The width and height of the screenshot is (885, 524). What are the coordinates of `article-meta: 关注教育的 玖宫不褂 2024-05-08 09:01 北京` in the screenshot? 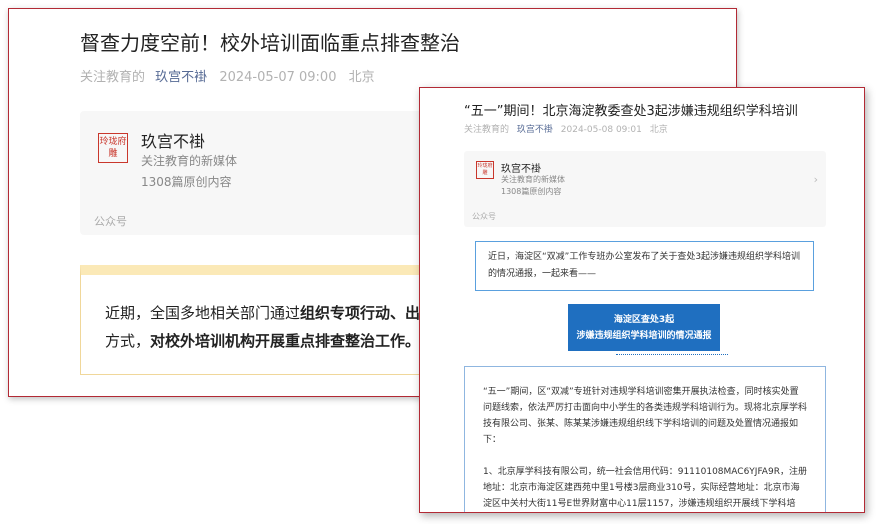 It's located at (568, 128).